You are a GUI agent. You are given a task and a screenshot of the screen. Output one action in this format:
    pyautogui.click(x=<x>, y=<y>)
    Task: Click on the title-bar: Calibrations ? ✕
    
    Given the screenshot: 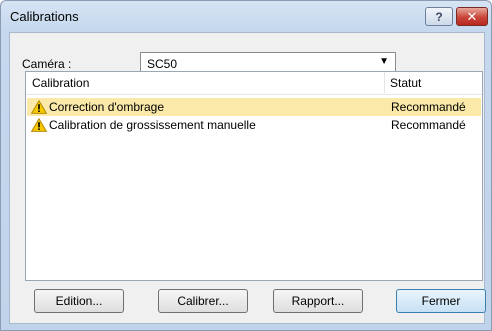 What is the action you would take?
    pyautogui.click(x=246, y=16)
    